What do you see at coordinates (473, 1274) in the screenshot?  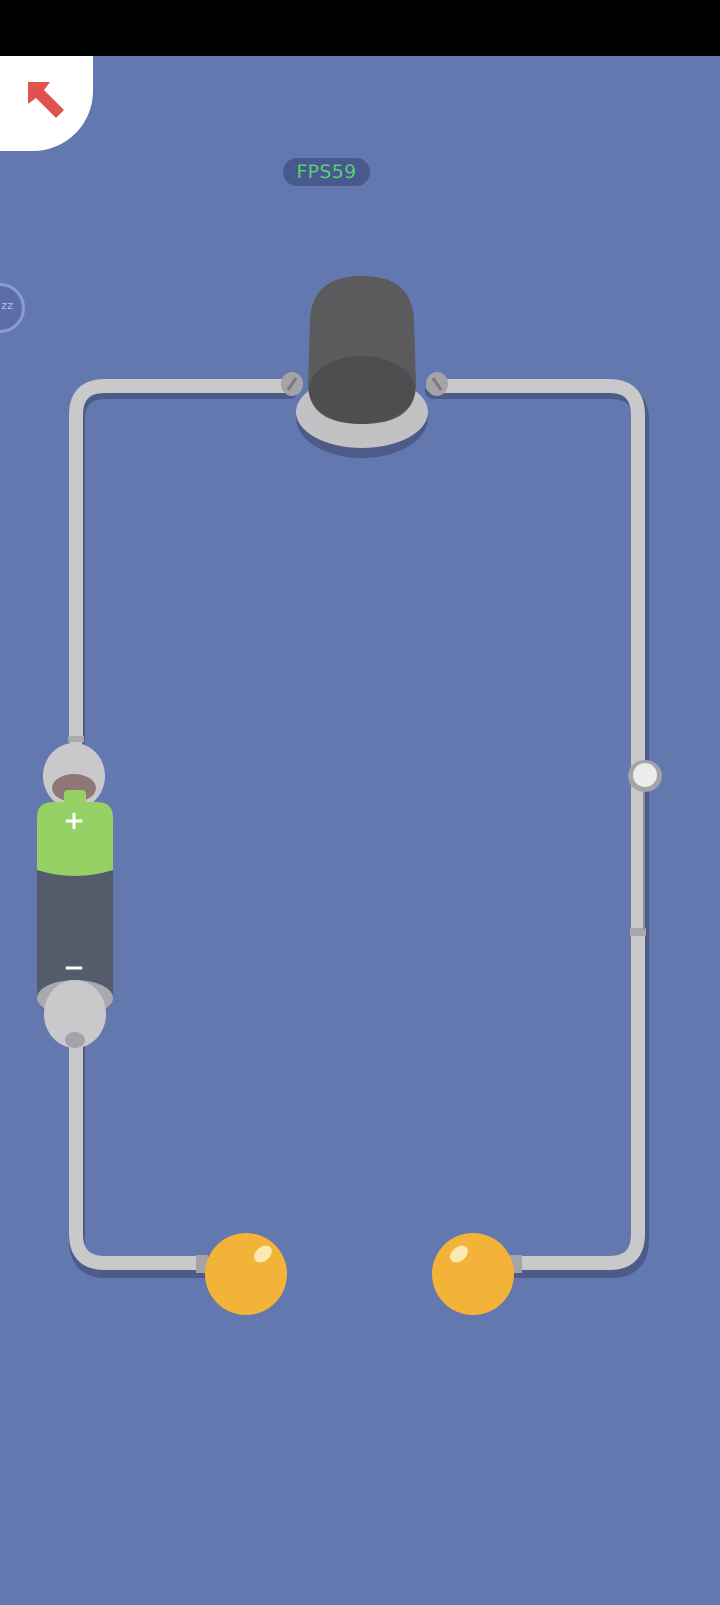 I see `yellow-ball-right` at bounding box center [473, 1274].